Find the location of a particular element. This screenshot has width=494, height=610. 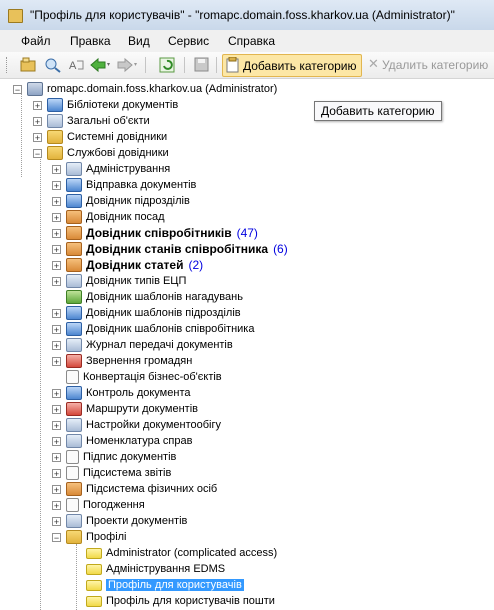

refresh-icon is located at coordinates (168, 65).